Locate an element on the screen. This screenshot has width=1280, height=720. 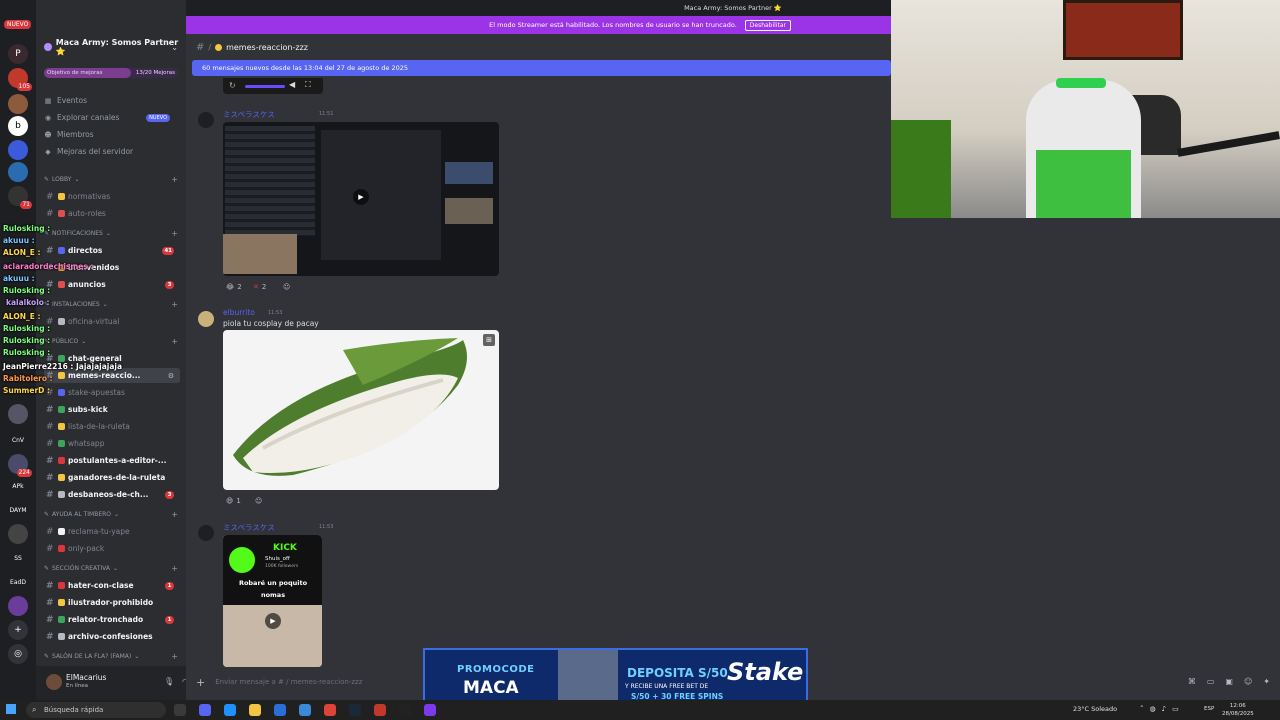
video-thumbnail: ▶ is located at coordinates (361, 199).